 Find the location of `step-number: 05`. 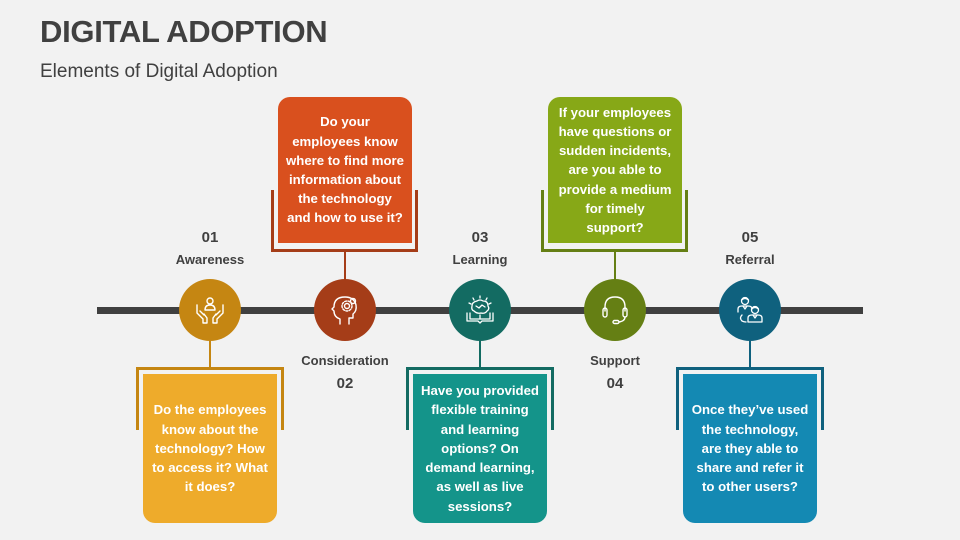

step-number: 05 is located at coordinates (750, 237).